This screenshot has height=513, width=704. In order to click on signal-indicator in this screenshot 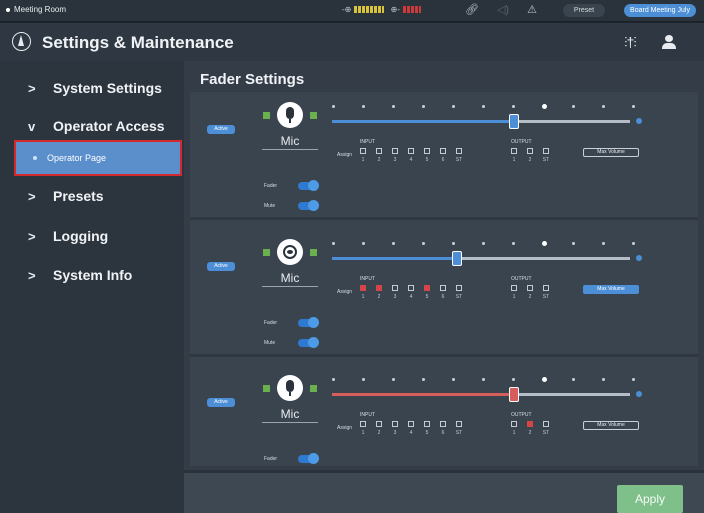, I will do `click(266, 252)`.